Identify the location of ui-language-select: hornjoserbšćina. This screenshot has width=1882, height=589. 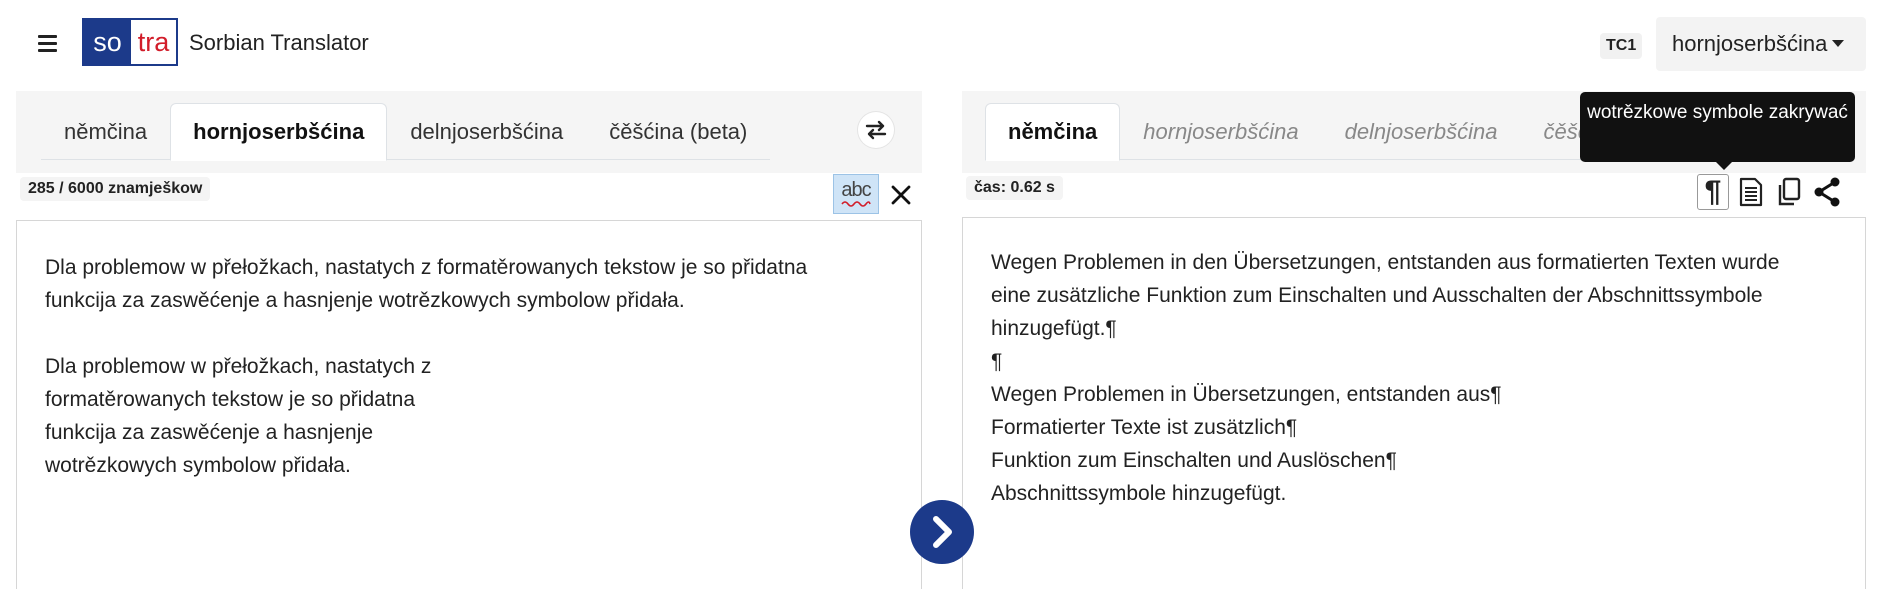
(1761, 44).